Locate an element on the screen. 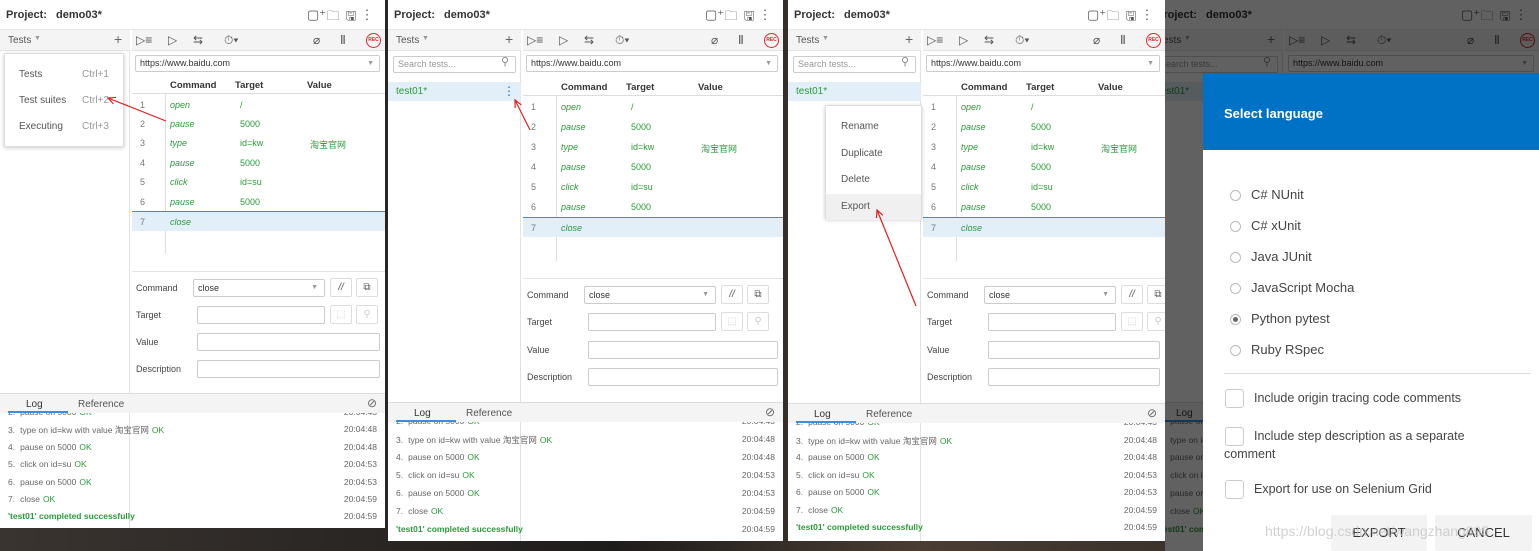 This screenshot has height=551, width=1539. context-menu-item-delete: Delete is located at coordinates (873, 180).